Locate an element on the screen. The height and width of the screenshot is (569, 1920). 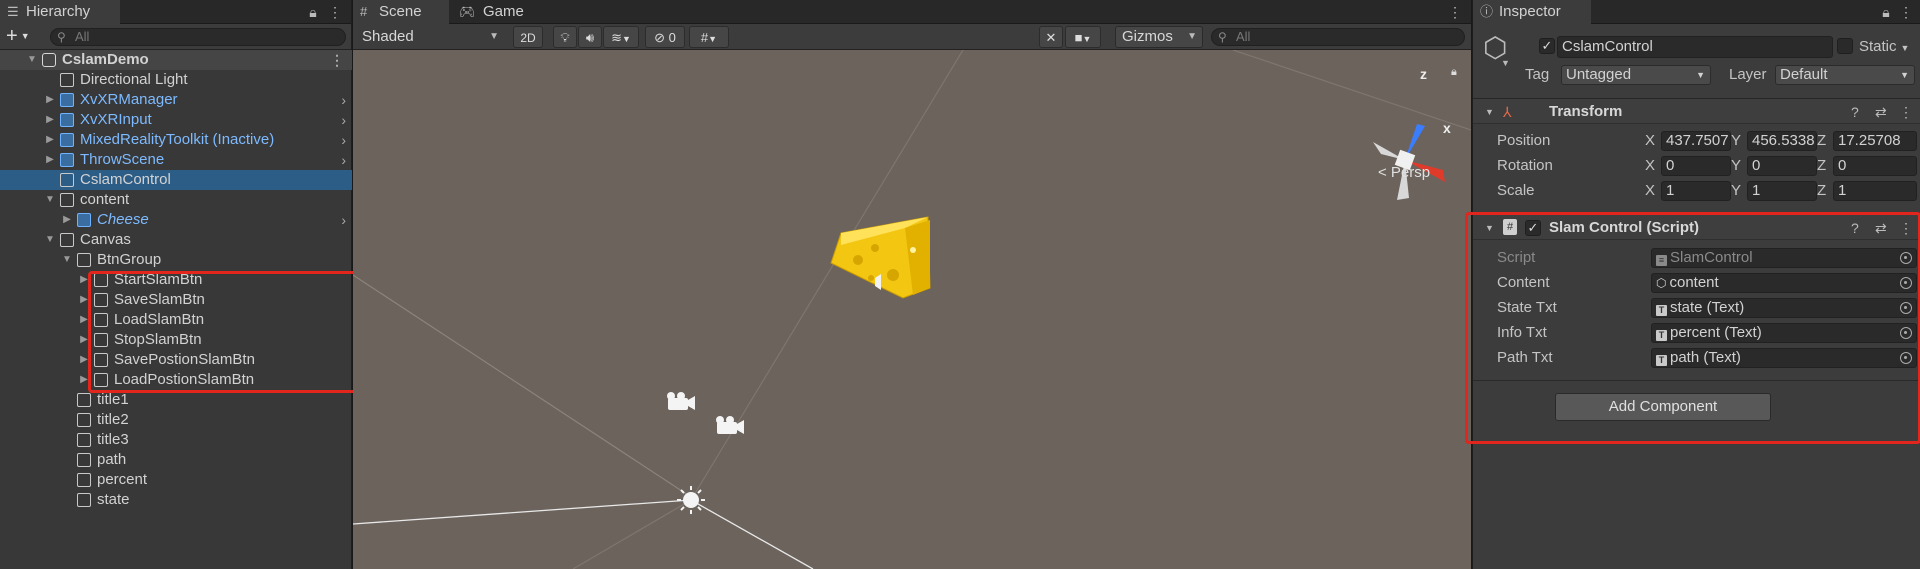
rotation-y-axis-label: Y is located at coordinates (1736, 166).